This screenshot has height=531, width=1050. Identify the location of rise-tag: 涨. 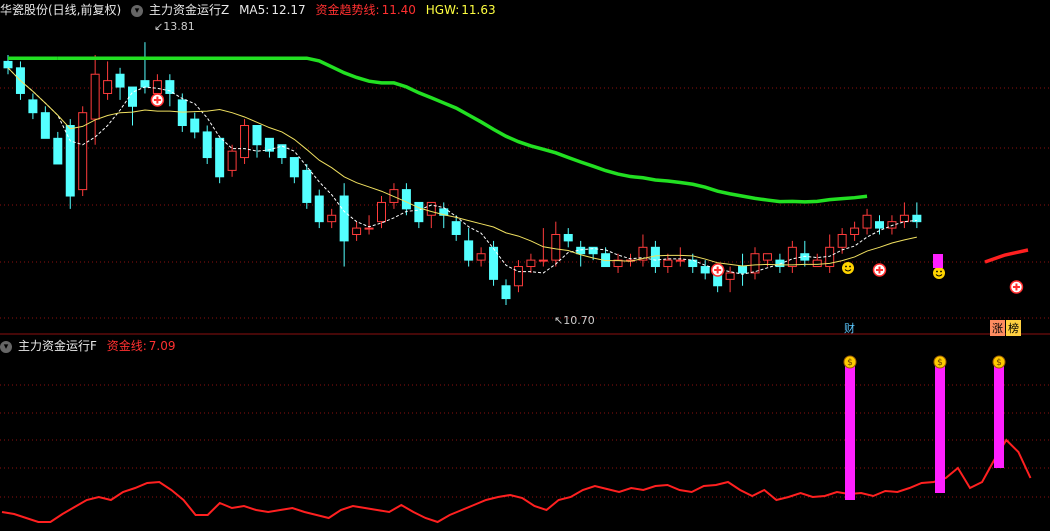
(997, 328).